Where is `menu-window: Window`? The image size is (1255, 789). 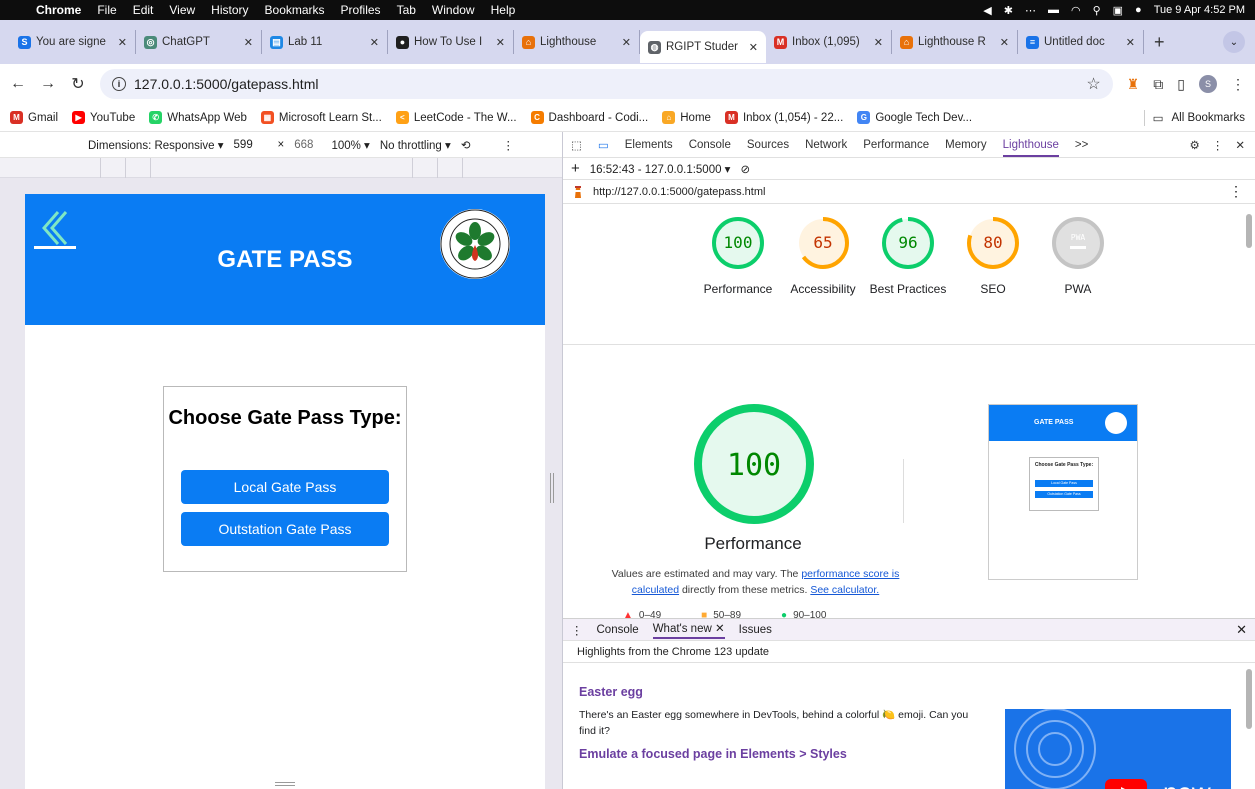
menu-window: Window is located at coordinates (453, 10).